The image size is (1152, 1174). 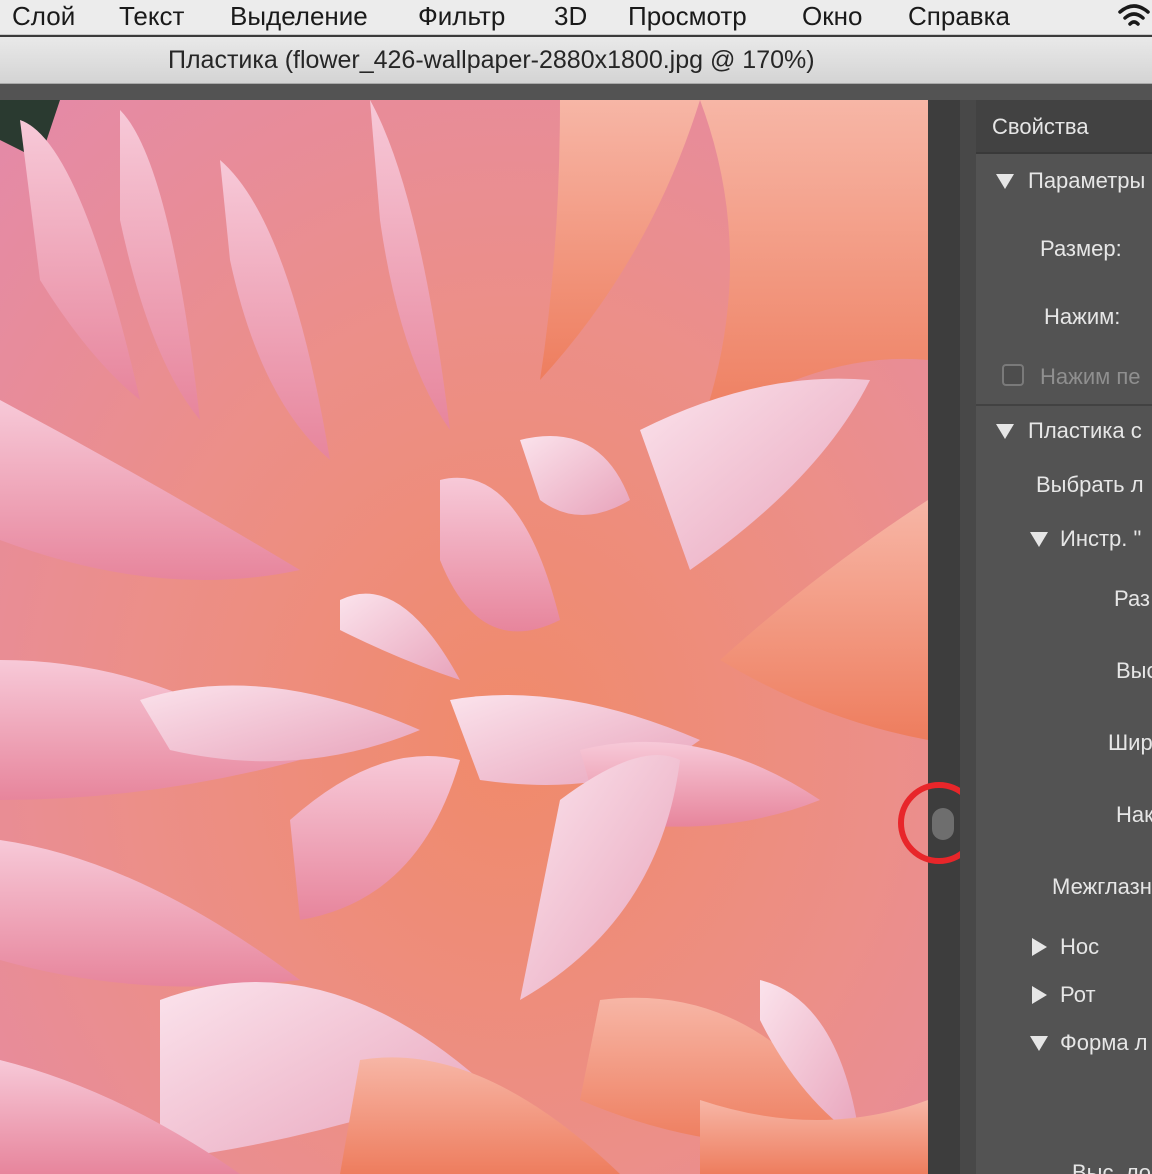 I want to click on panel-divider, so click(x=944, y=637).